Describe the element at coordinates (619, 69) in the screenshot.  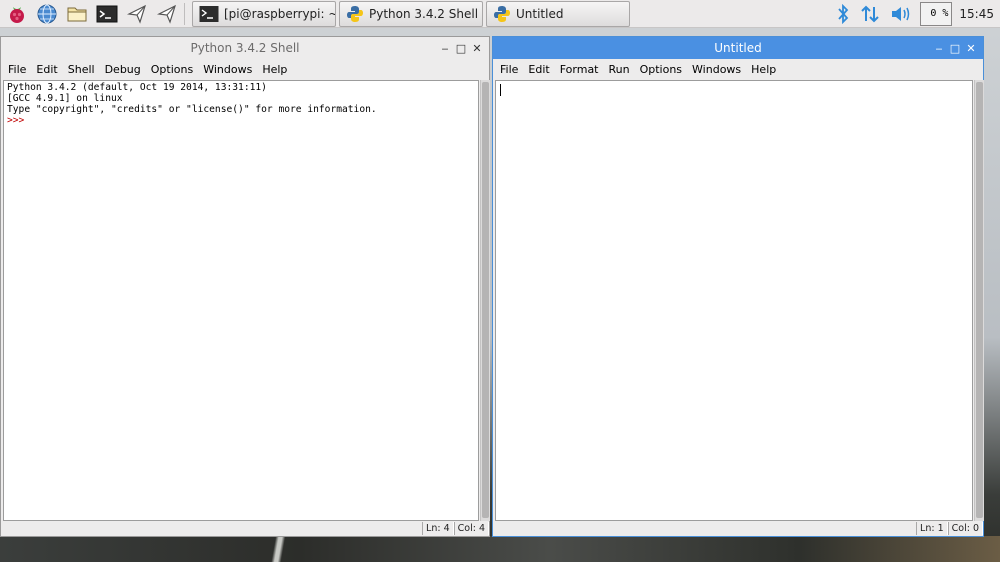
I see `menu-run: Run` at that location.